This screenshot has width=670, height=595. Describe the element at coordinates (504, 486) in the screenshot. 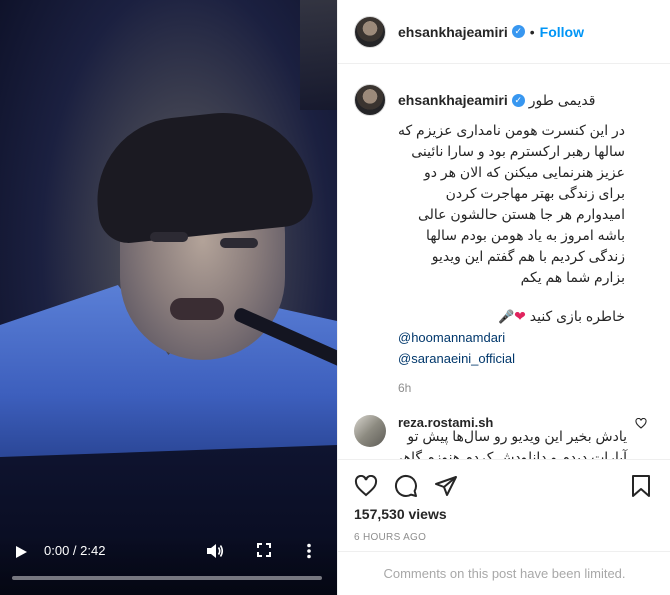

I see `action-icon-row` at that location.